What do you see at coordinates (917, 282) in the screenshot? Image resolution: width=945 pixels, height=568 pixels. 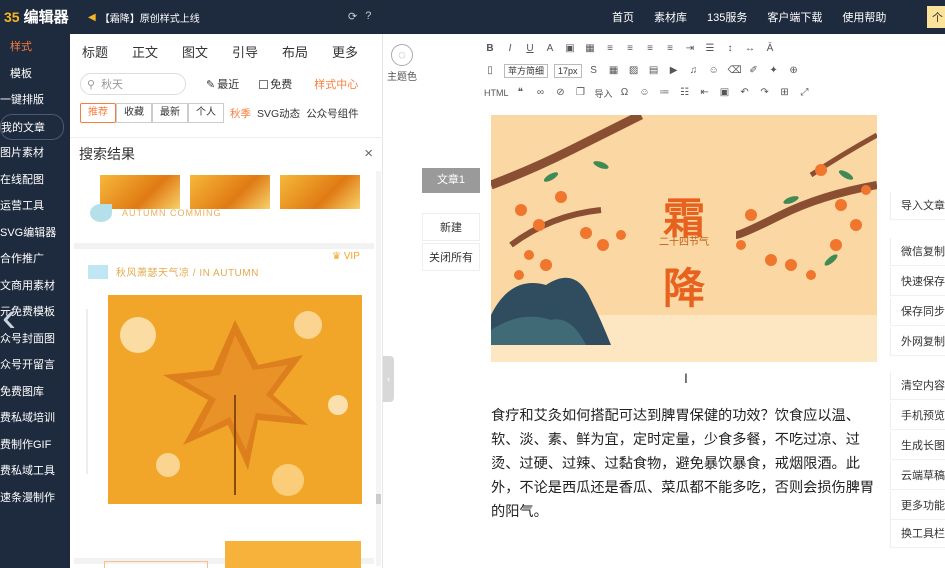 I see `quick-save-button: 快速保存` at bounding box center [917, 282].